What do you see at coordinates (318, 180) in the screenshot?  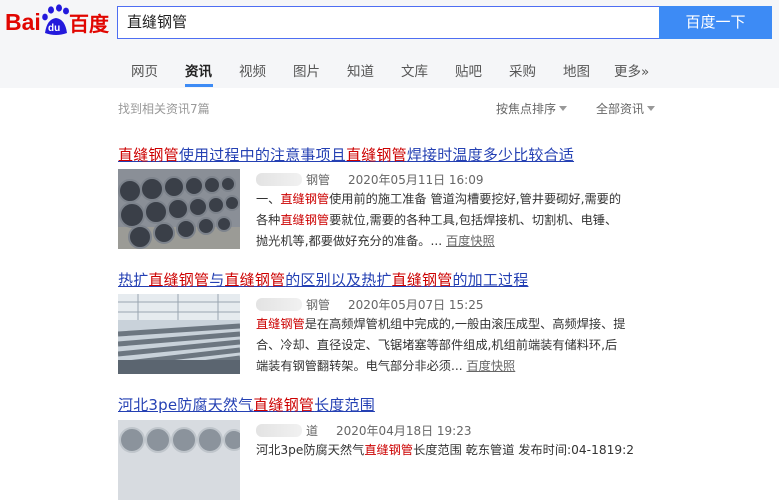 I see `source-name: 钢管` at bounding box center [318, 180].